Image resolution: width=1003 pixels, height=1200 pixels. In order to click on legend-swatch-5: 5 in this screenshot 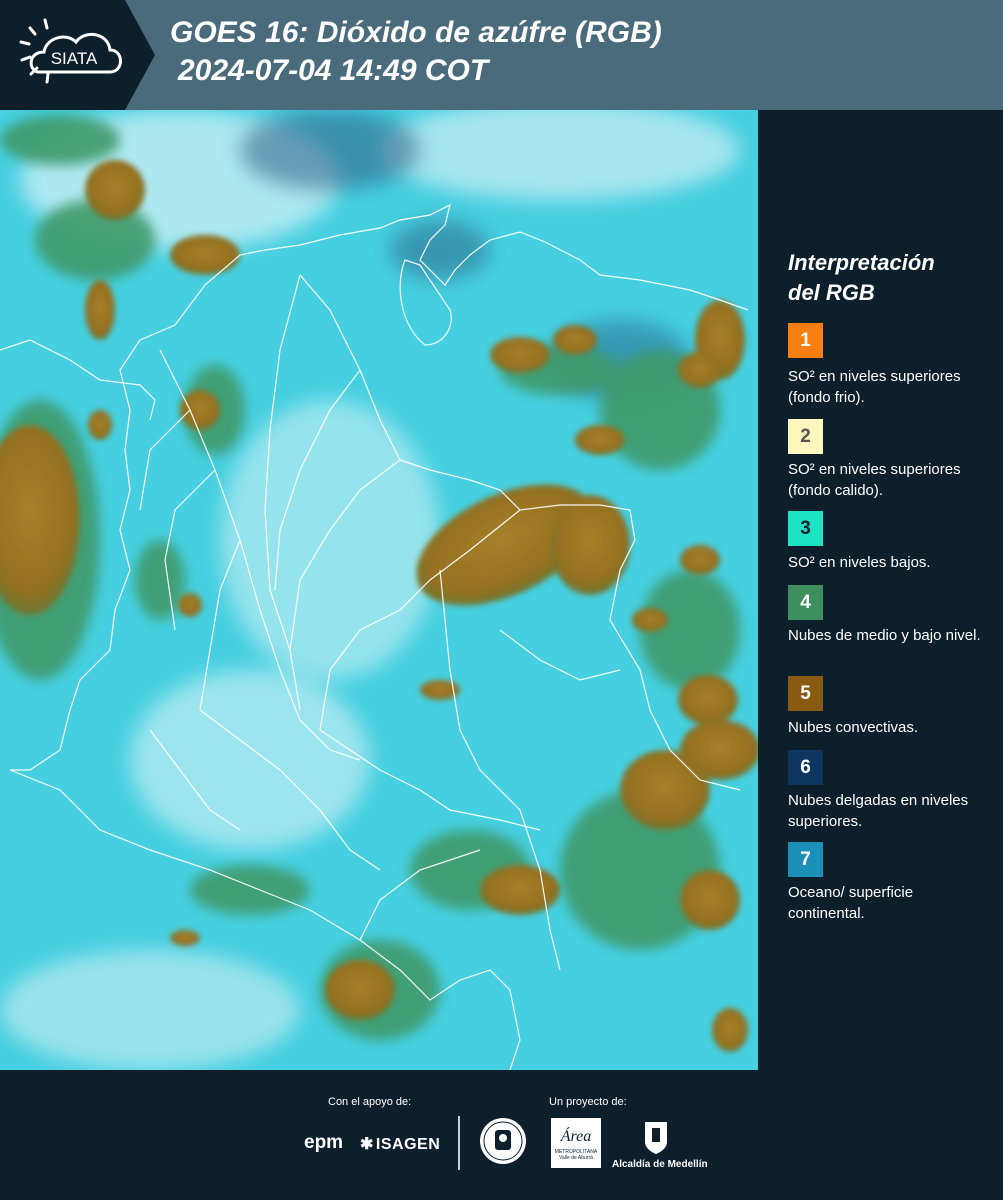, I will do `click(805, 693)`.